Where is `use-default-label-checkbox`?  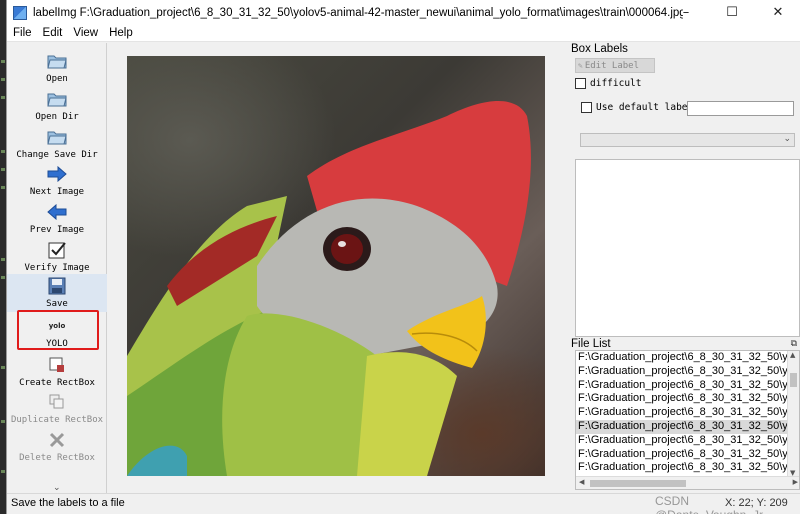 use-default-label-checkbox is located at coordinates (586, 107).